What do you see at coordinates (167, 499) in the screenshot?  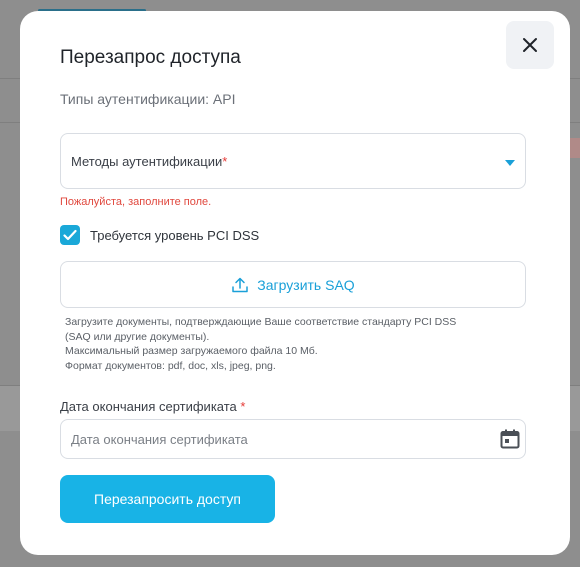 I see `request-access-button: Перезапросить доступ` at bounding box center [167, 499].